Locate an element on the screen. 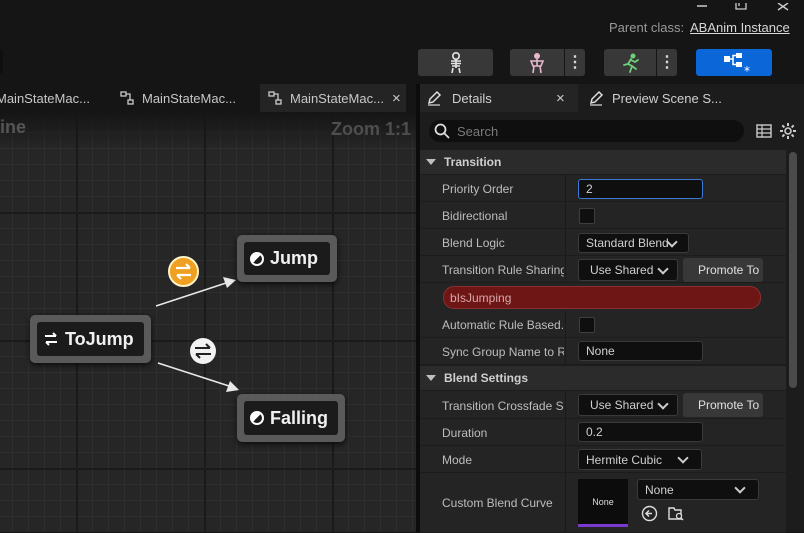 The width and height of the screenshot is (804, 533). rule-binding-label: bIsJumping is located at coordinates (481, 297).